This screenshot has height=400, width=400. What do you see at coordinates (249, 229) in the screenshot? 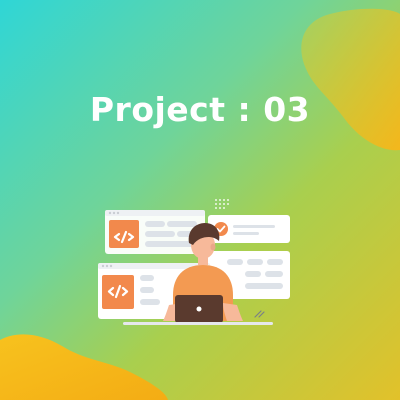
I see `check-card` at bounding box center [249, 229].